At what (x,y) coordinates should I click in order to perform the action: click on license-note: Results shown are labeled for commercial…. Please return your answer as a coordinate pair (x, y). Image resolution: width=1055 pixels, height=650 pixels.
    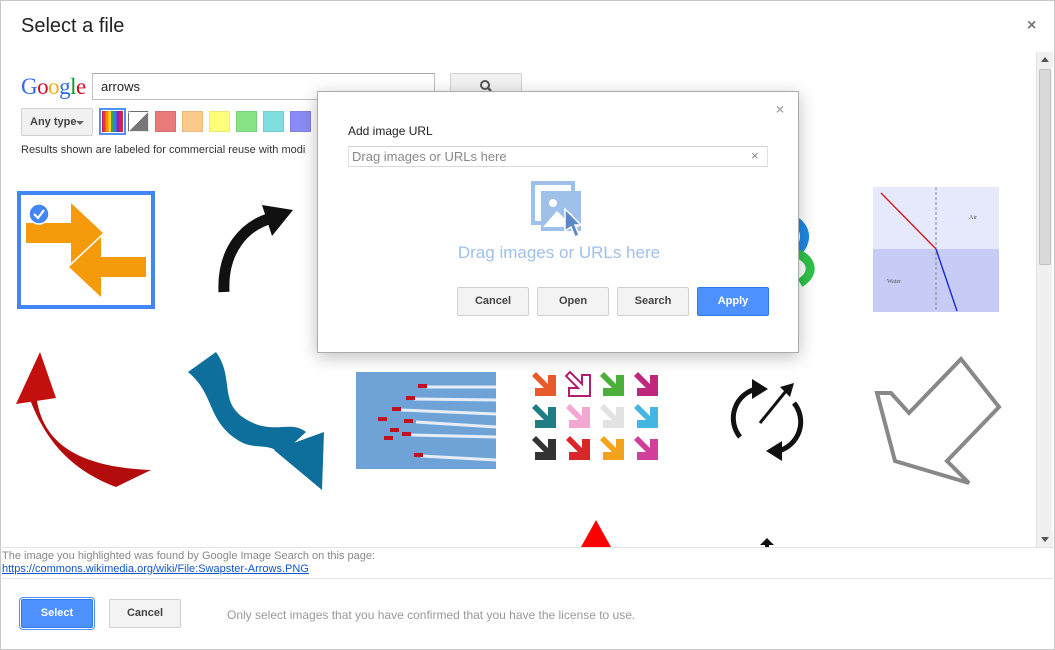
    Looking at the image, I should click on (163, 150).